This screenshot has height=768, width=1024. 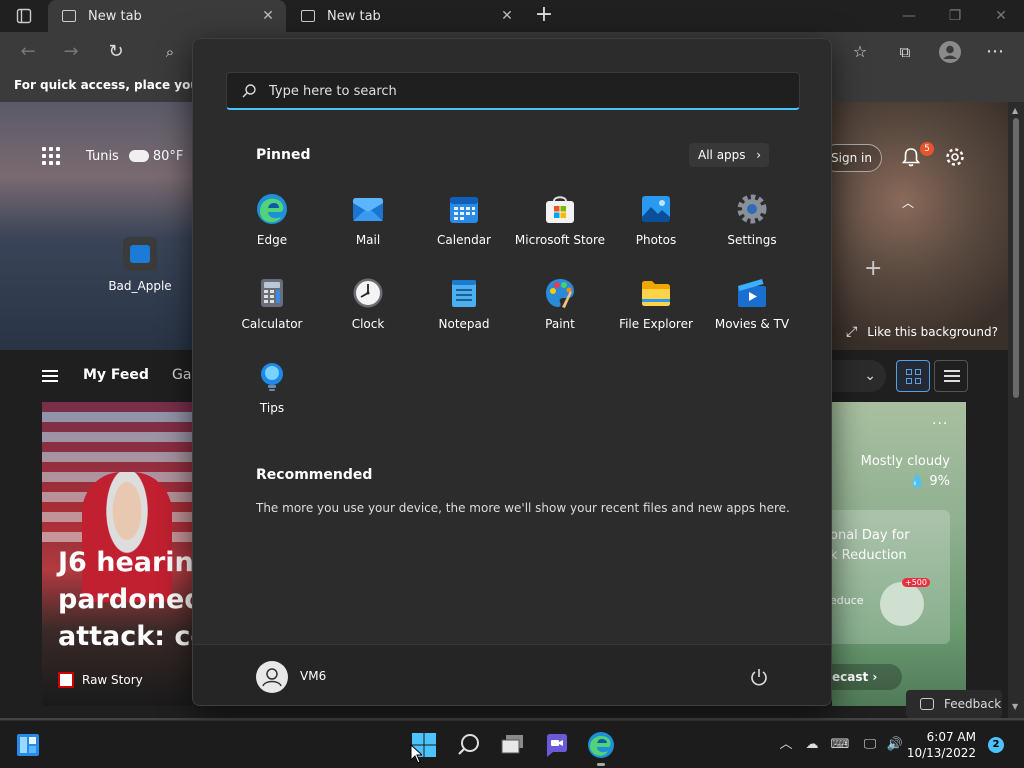 What do you see at coordinates (870, 546) in the screenshot?
I see `promo-title: onal Day for k Reduction` at bounding box center [870, 546].